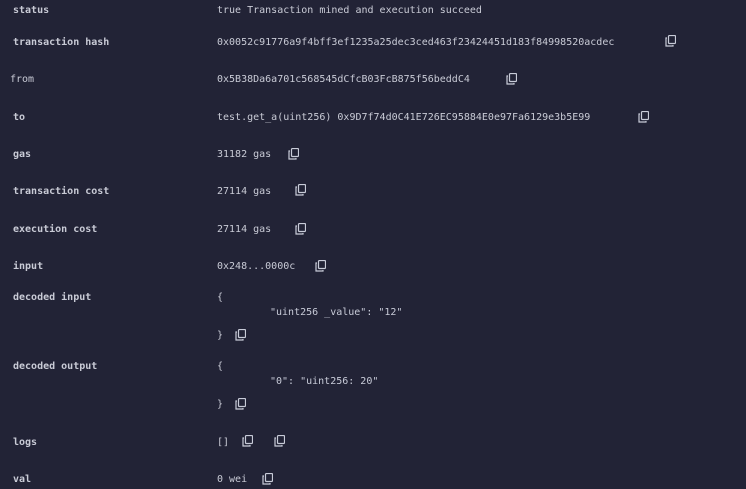 Image resolution: width=746 pixels, height=489 pixels. I want to click on logs-label: logs, so click(25, 442).